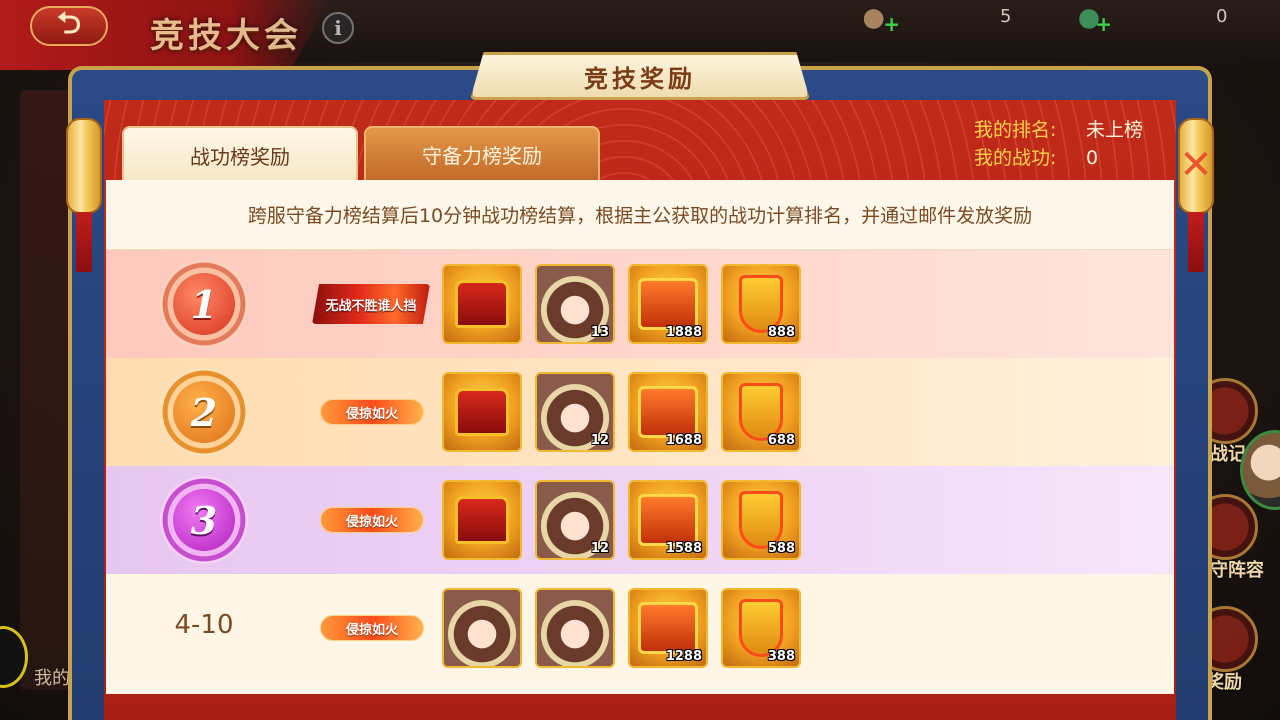 The height and width of the screenshot is (720, 1280). Describe the element at coordinates (338, 28) in the screenshot. I see `info-icon: i` at that location.